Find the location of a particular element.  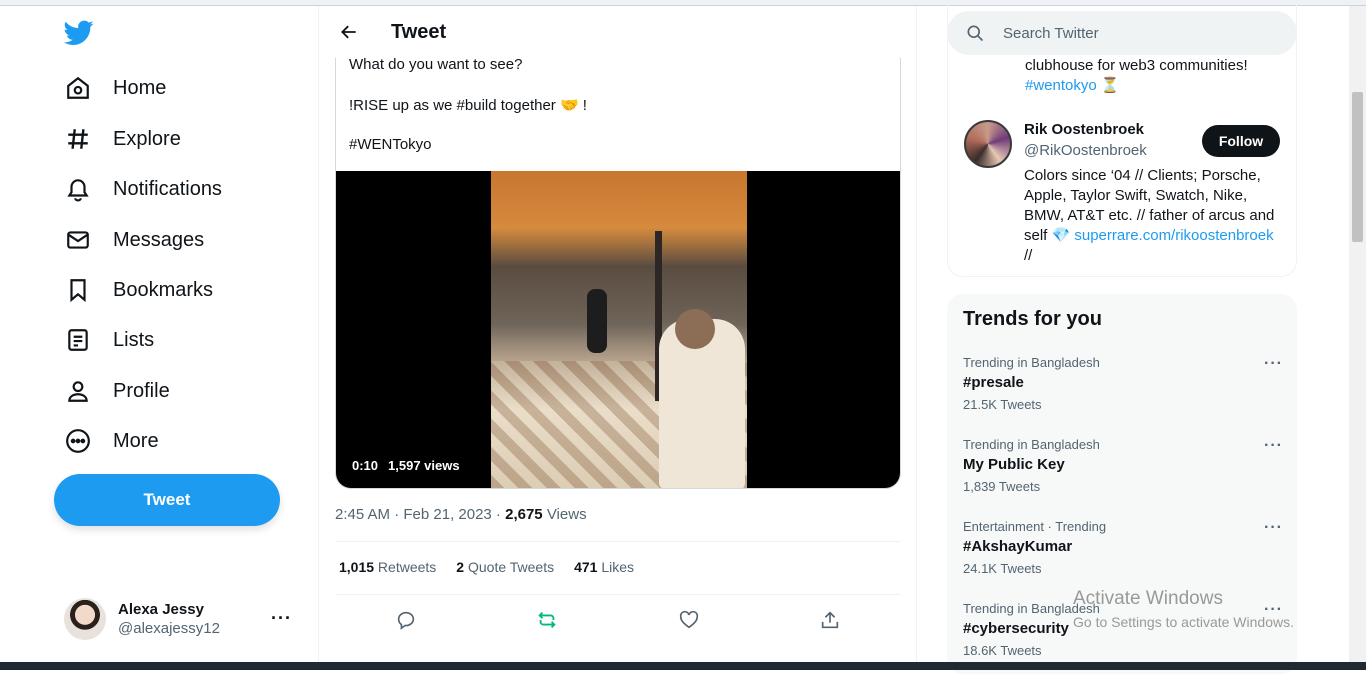

user-name: Rik Oostenbroek is located at coordinates (1084, 129).